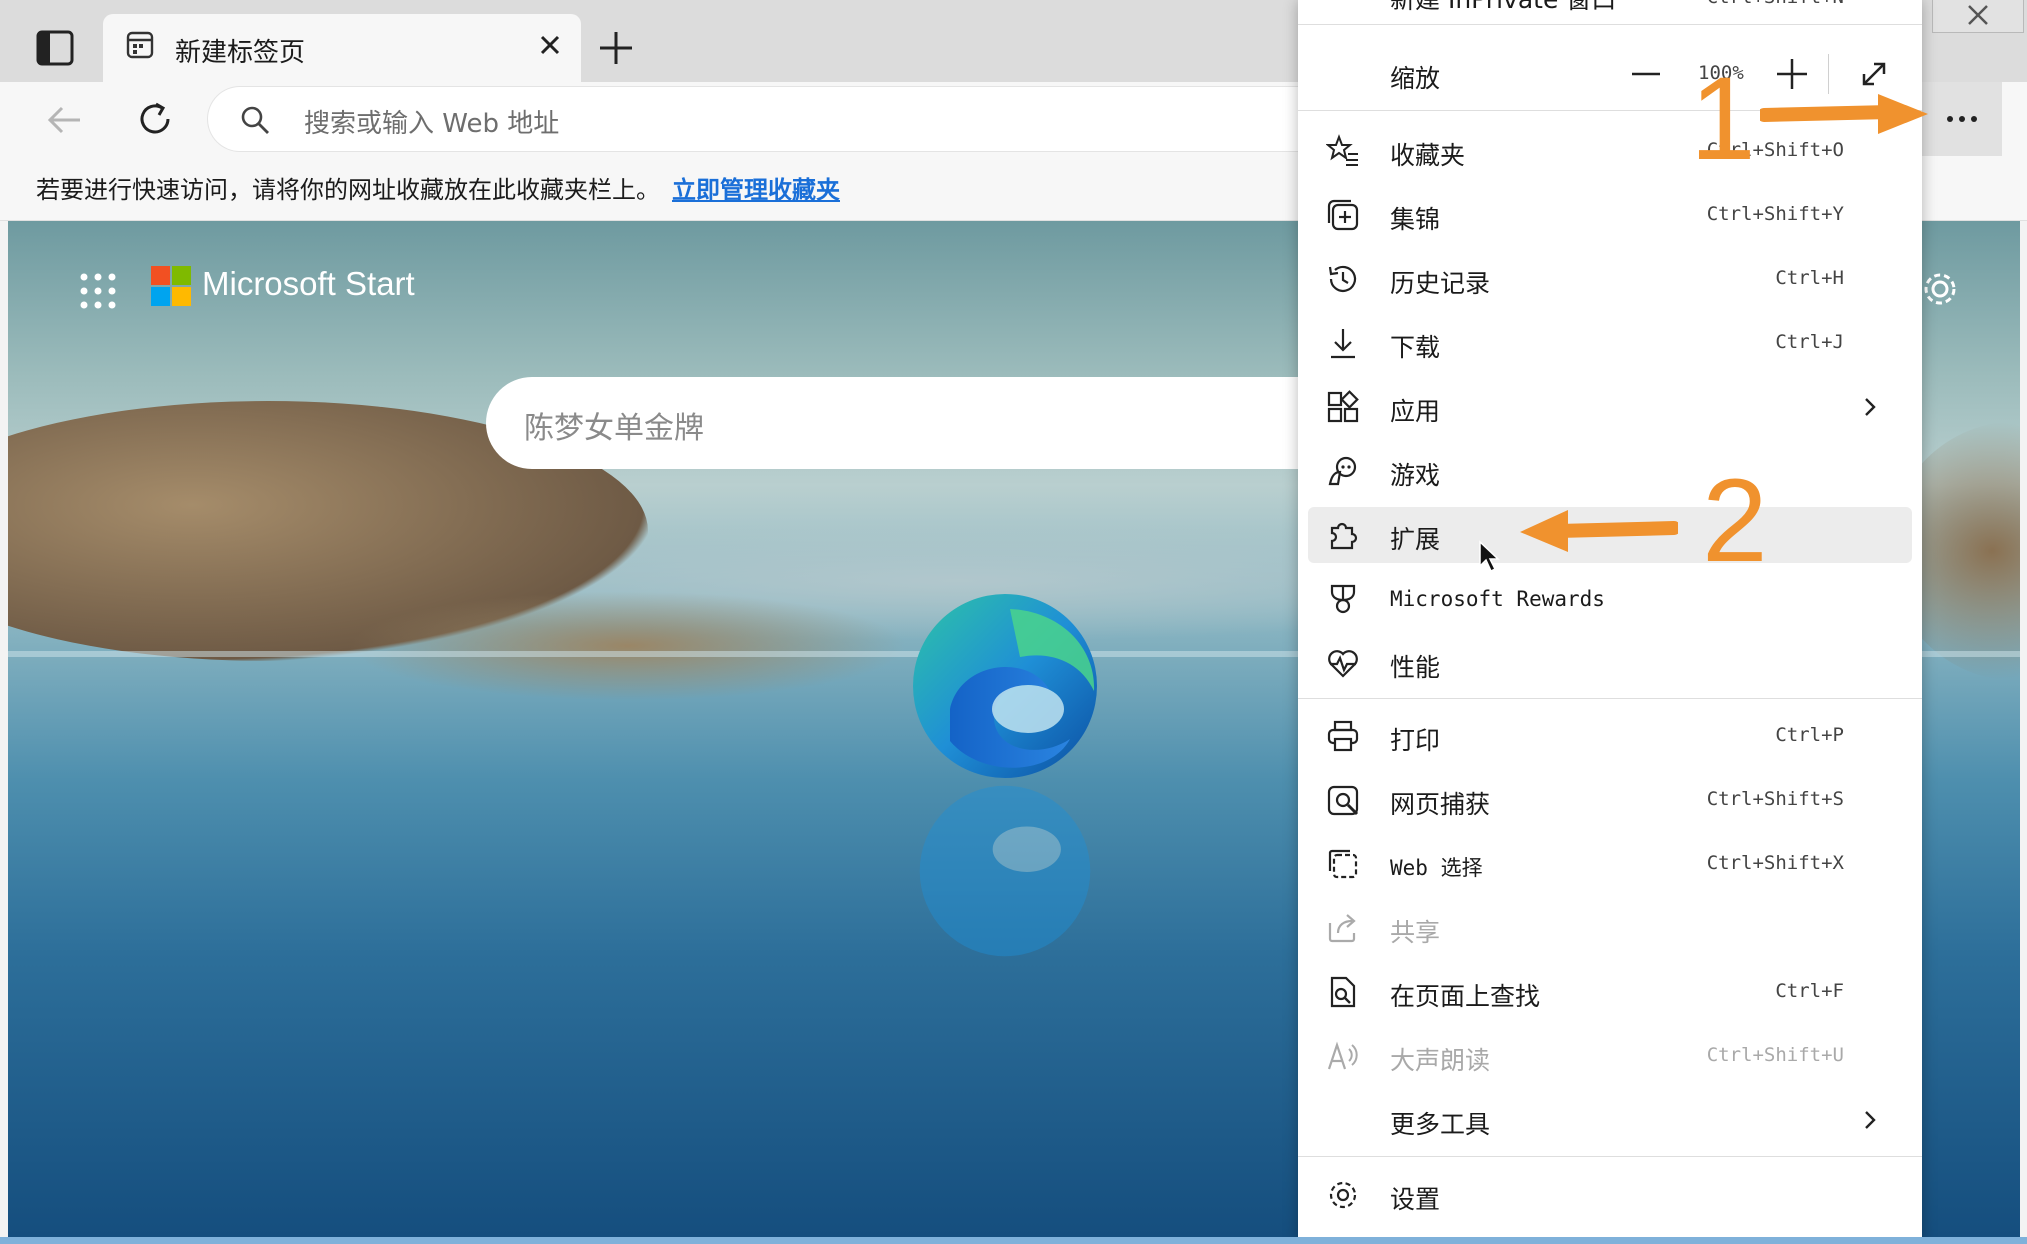  I want to click on menu-item-new-inprivate-window: 新建 InPrivate 窗口 Ctrl+Shift+N, so click(1610, 7).